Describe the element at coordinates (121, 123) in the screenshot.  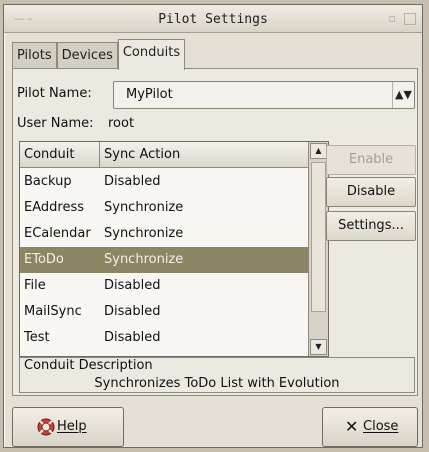
I see `user-name-value: root` at that location.